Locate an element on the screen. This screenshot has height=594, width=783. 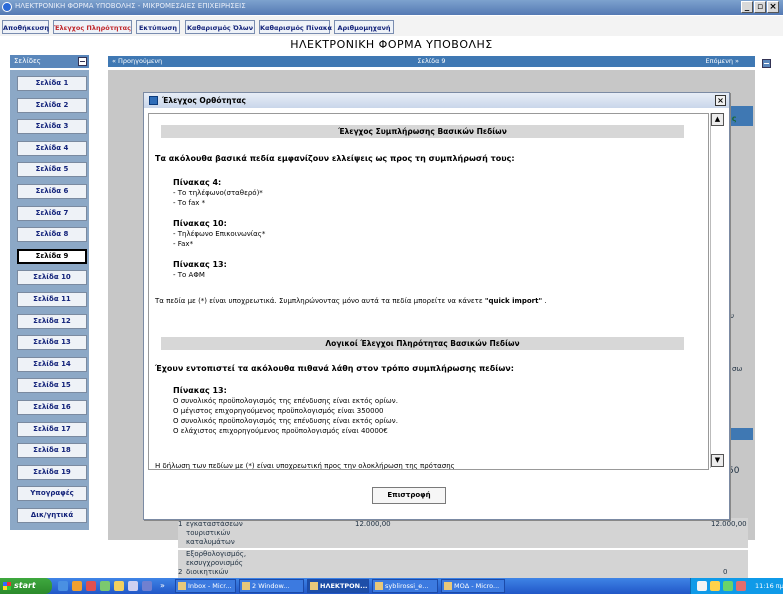
row-label: τουριστικών is located at coordinates (208, 533).